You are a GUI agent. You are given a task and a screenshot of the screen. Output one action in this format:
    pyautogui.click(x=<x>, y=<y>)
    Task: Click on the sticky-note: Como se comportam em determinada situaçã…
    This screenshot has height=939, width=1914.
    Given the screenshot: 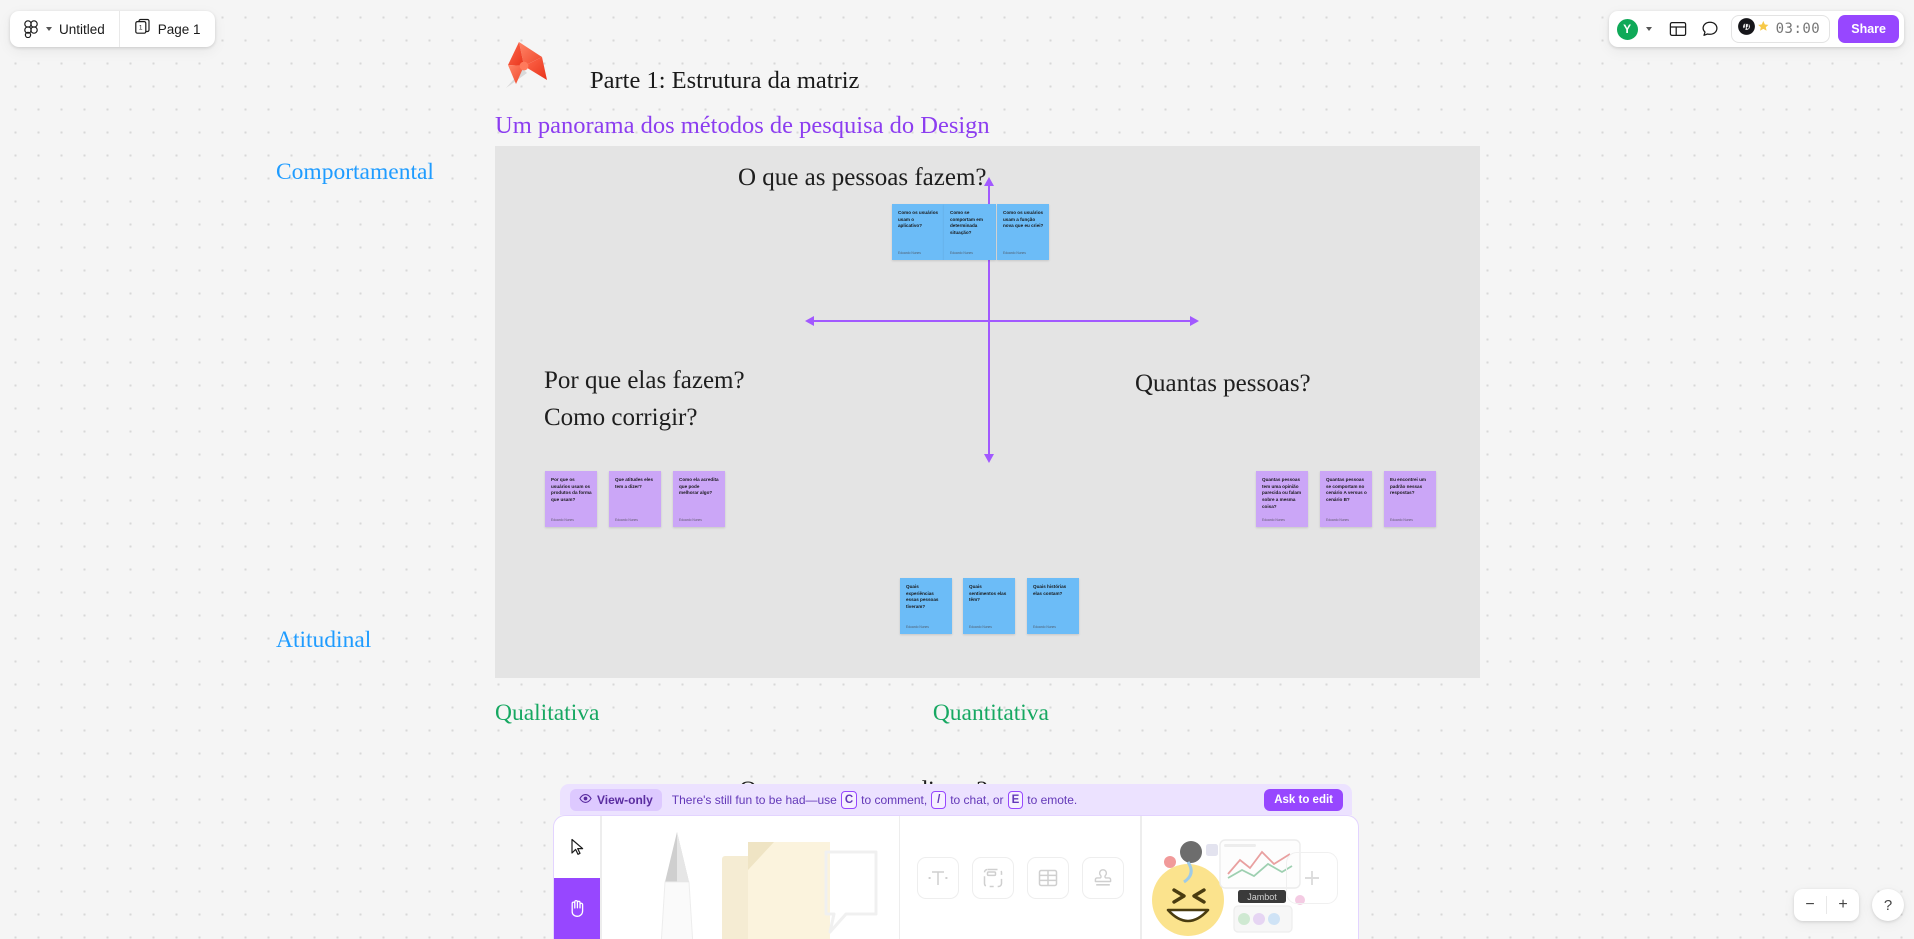 What is the action you would take?
    pyautogui.click(x=970, y=232)
    